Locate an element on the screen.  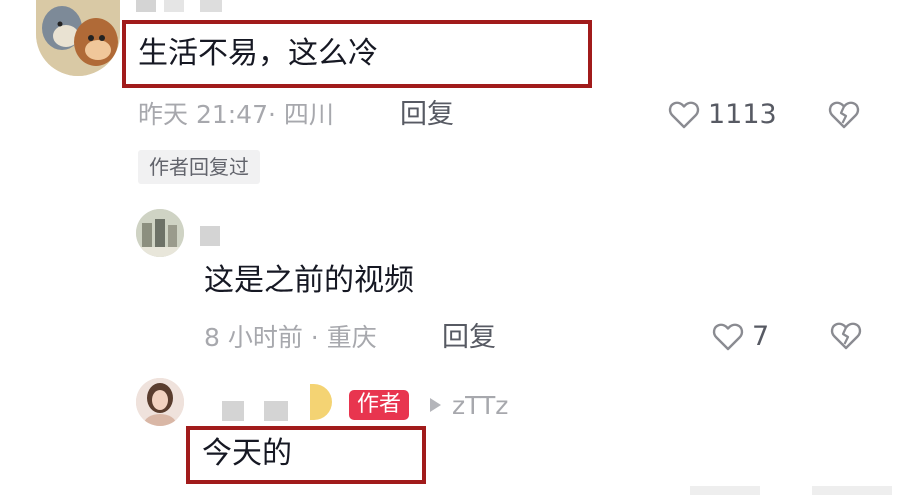
emoji-blurred is located at coordinates (321, 402).